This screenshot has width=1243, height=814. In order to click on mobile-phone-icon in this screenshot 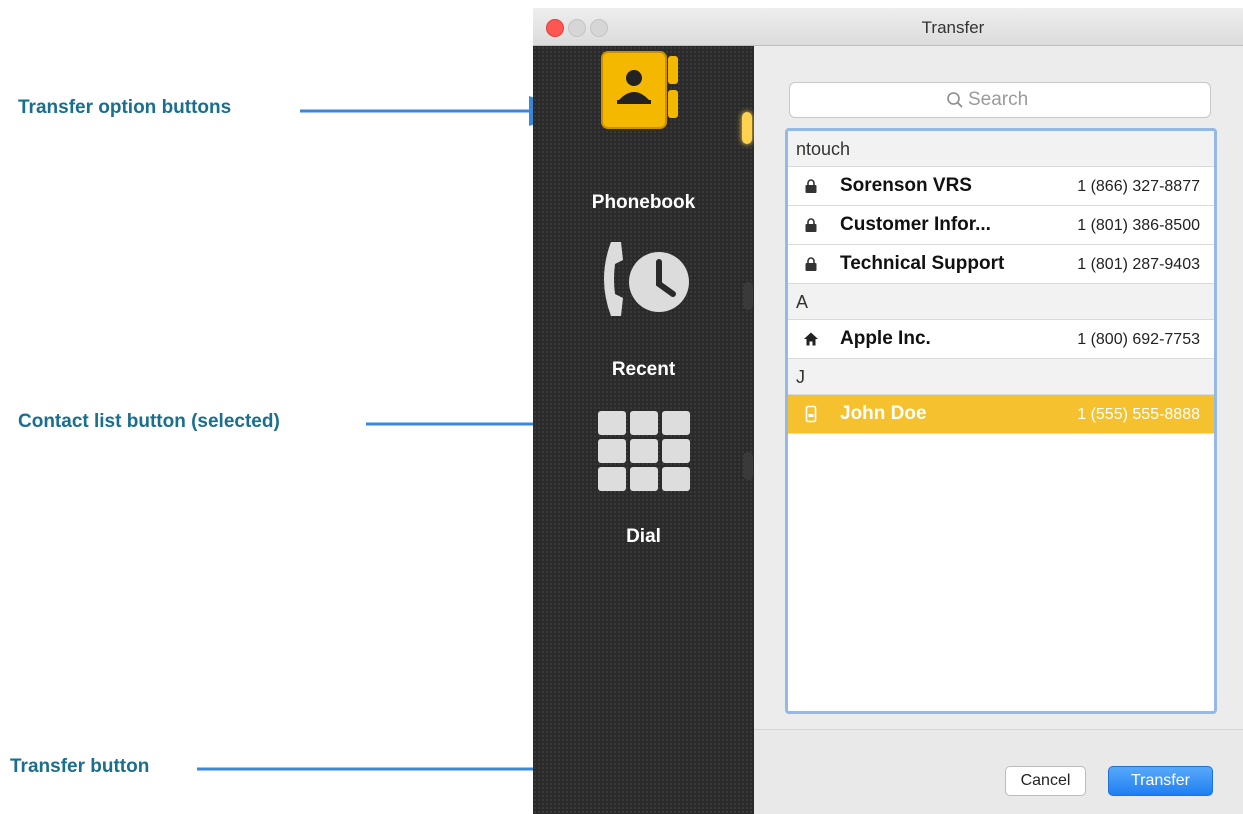, I will do `click(811, 414)`.